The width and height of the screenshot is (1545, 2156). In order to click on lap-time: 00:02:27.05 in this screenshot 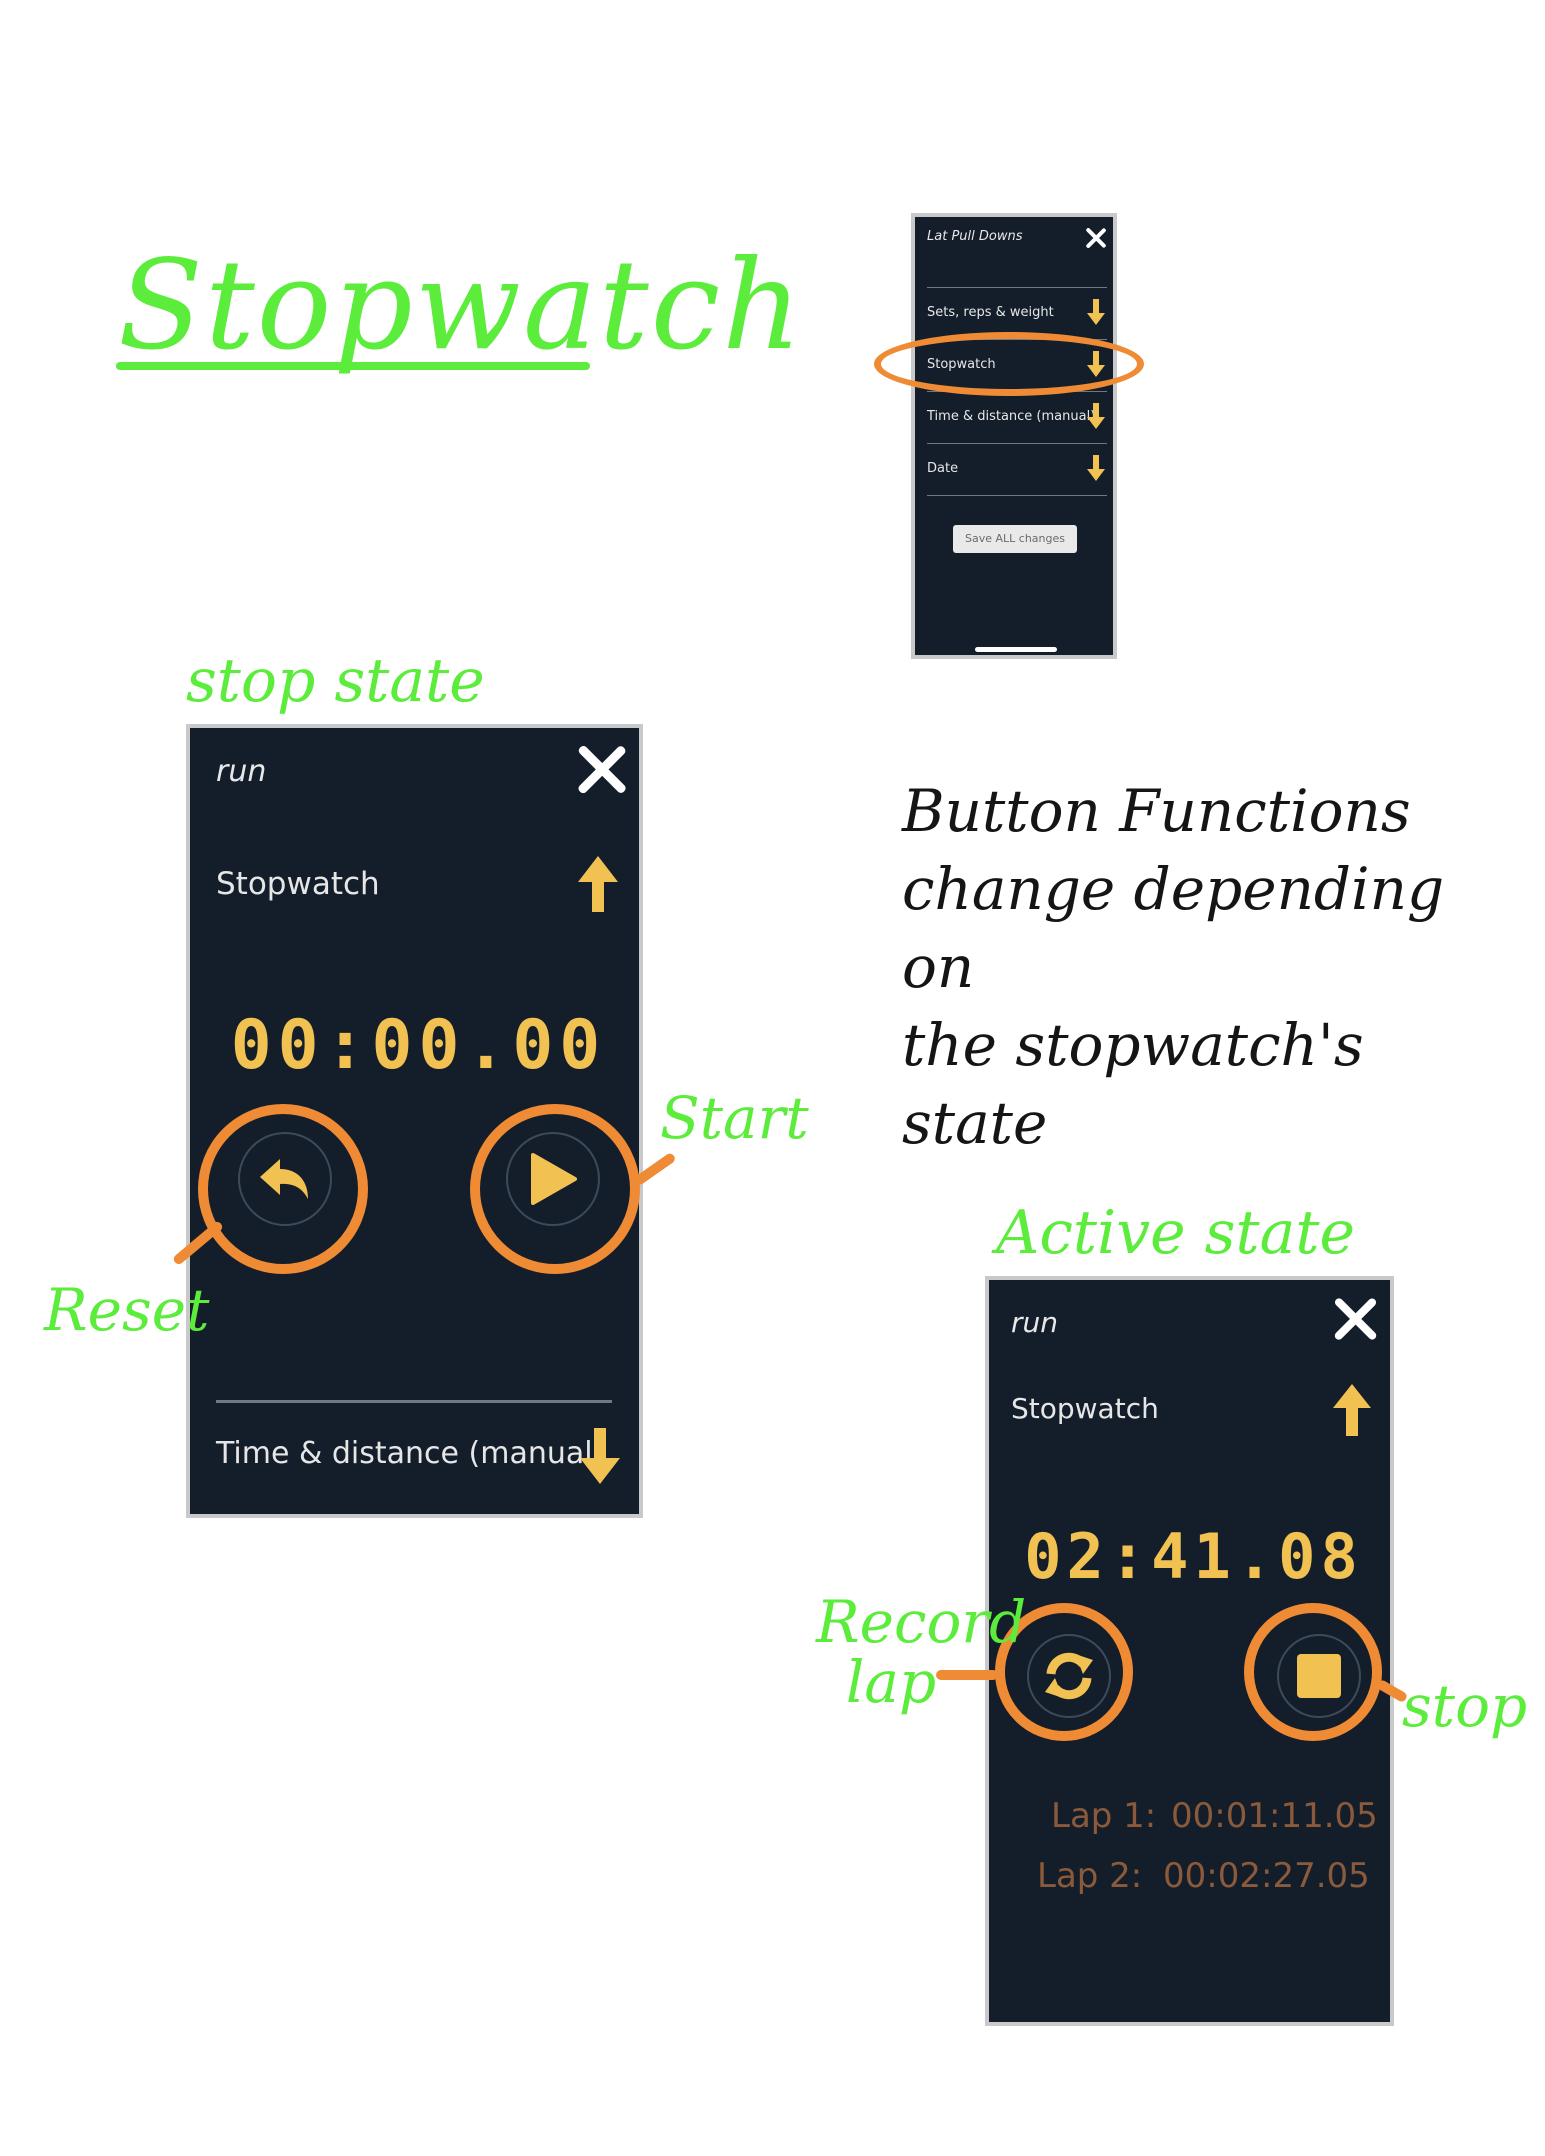, I will do `click(1266, 1876)`.